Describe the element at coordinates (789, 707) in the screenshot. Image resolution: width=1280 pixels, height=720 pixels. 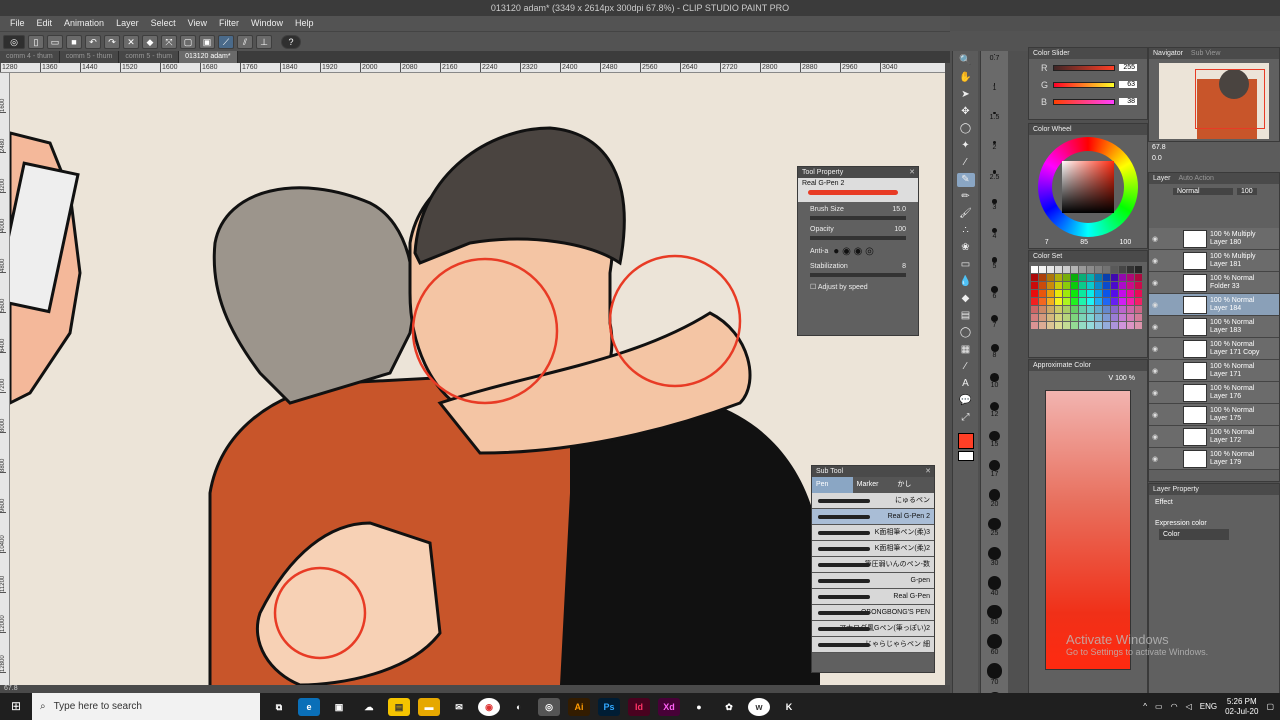
I see `k-app-icon: K` at that location.